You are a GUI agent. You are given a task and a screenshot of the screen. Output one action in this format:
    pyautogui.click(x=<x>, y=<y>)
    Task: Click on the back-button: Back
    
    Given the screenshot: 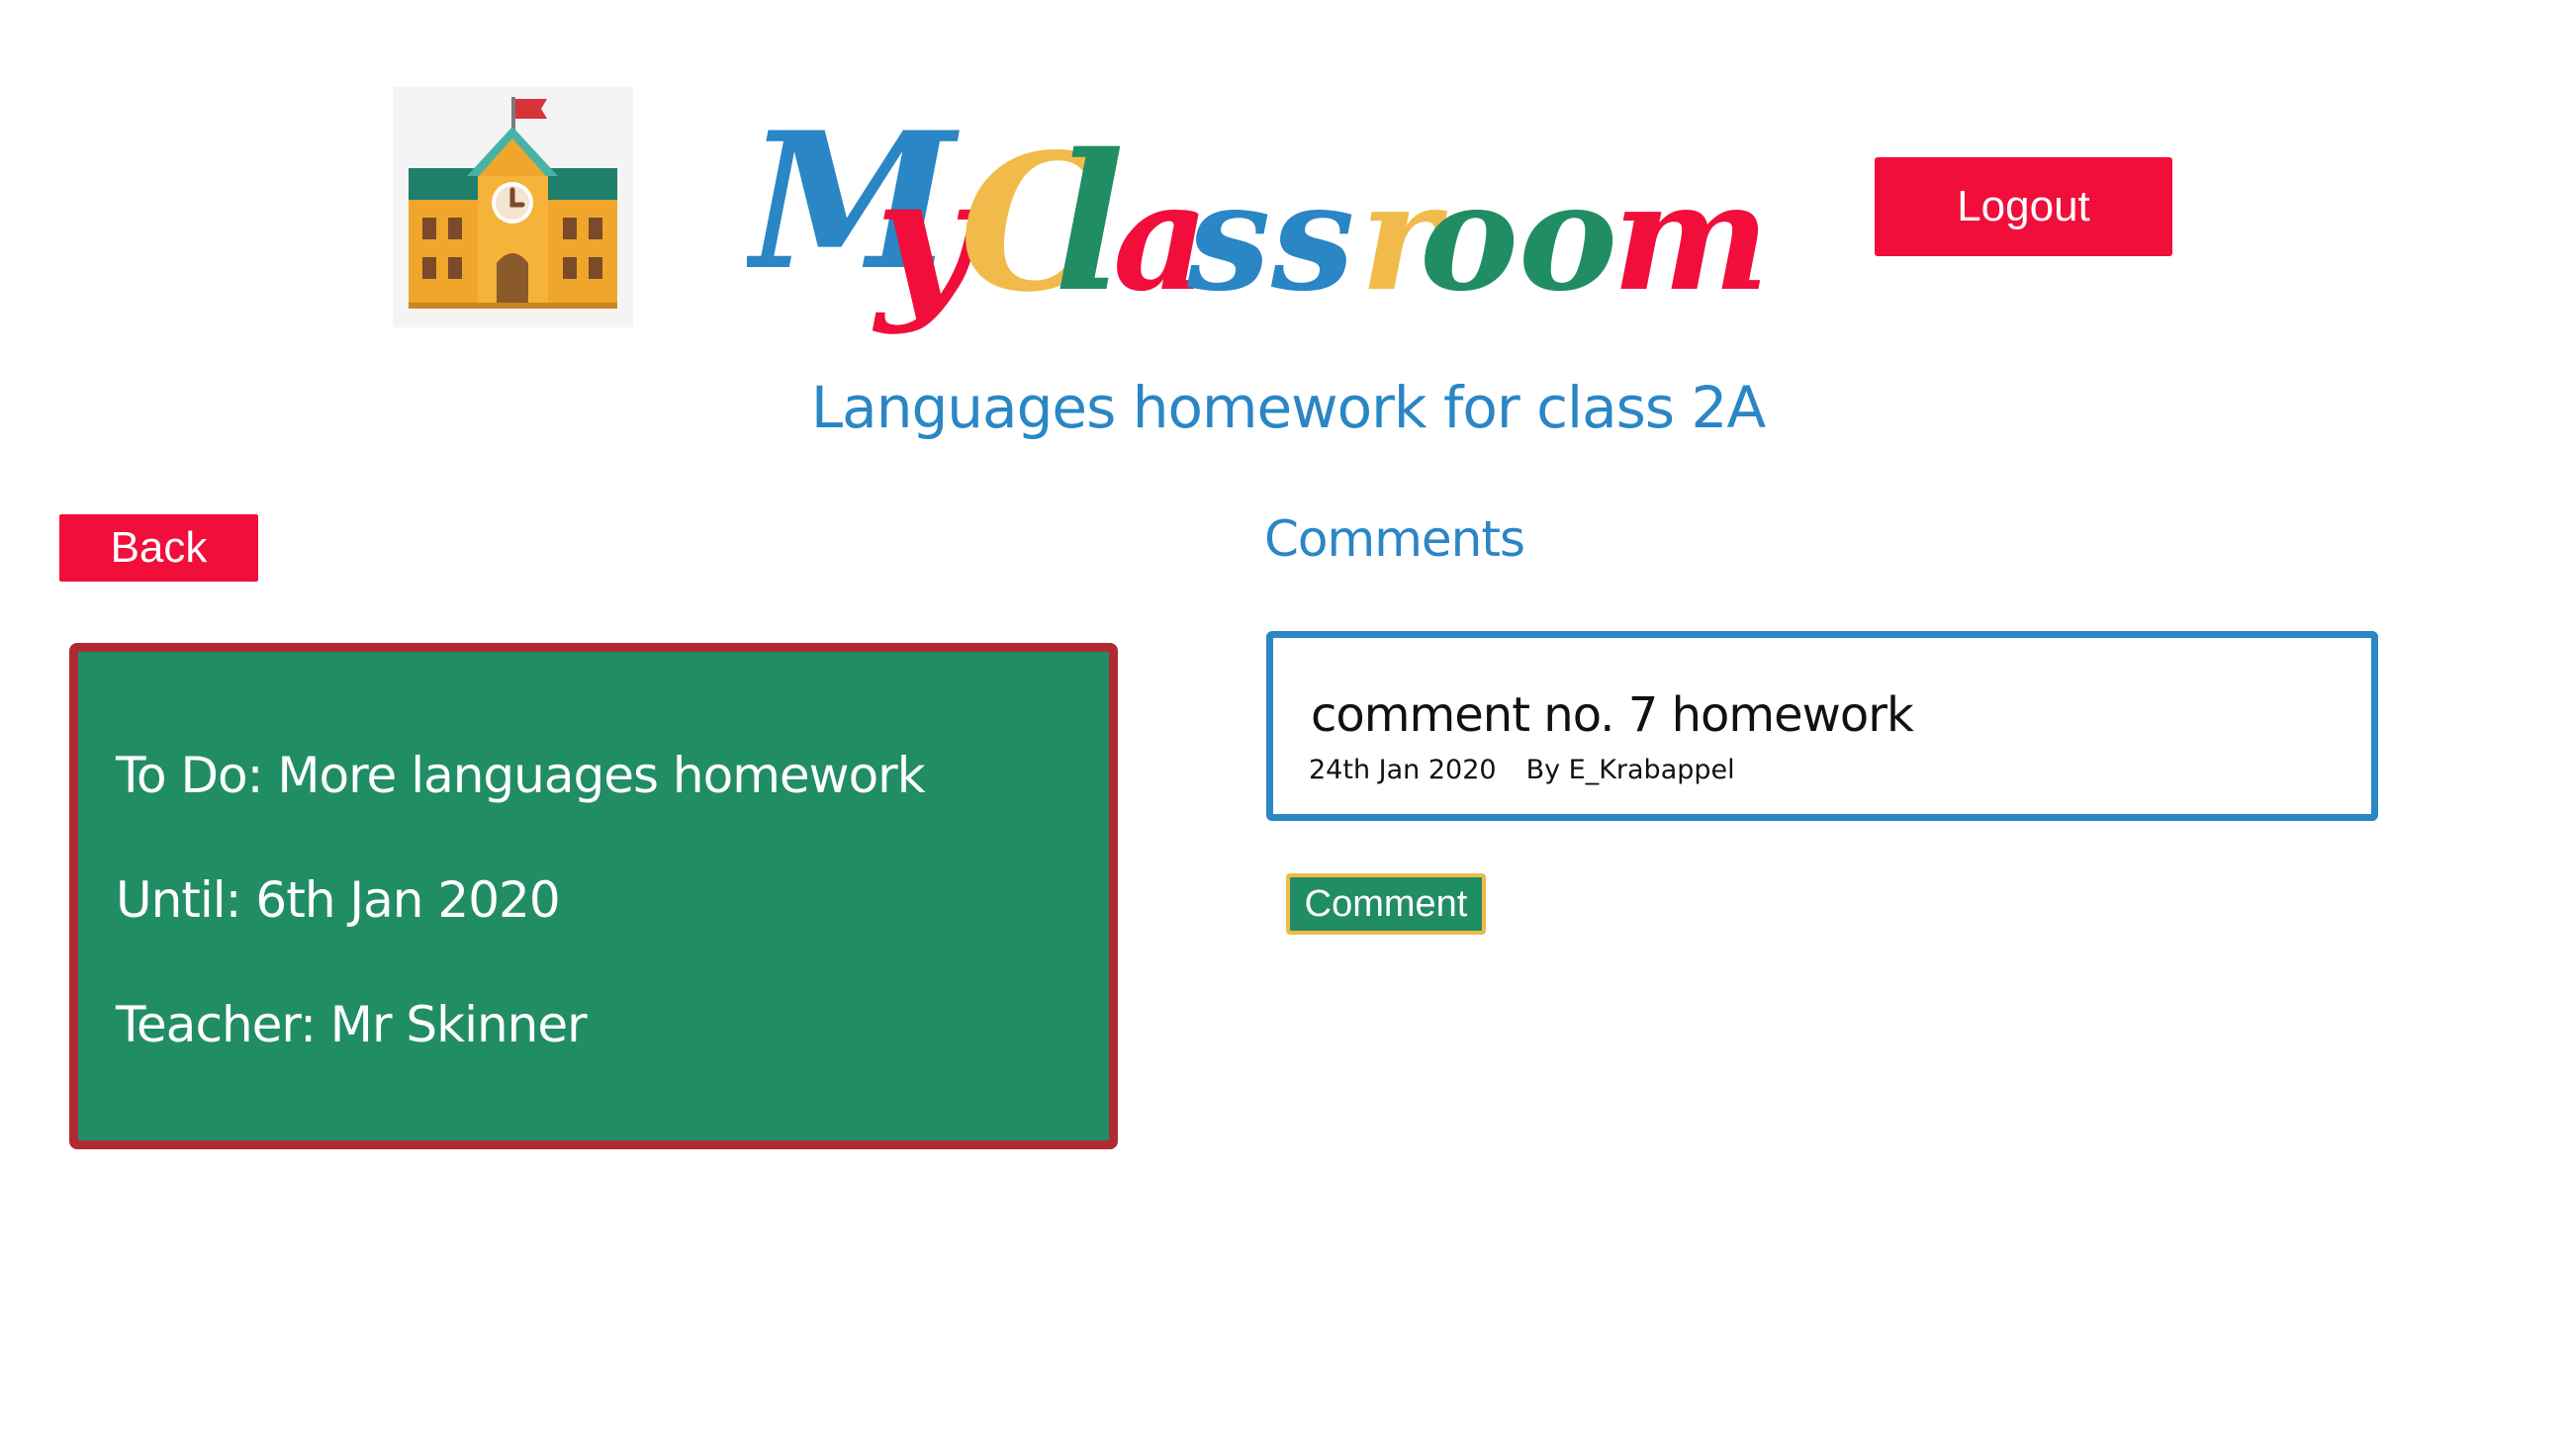 What is the action you would take?
    pyautogui.click(x=158, y=548)
    